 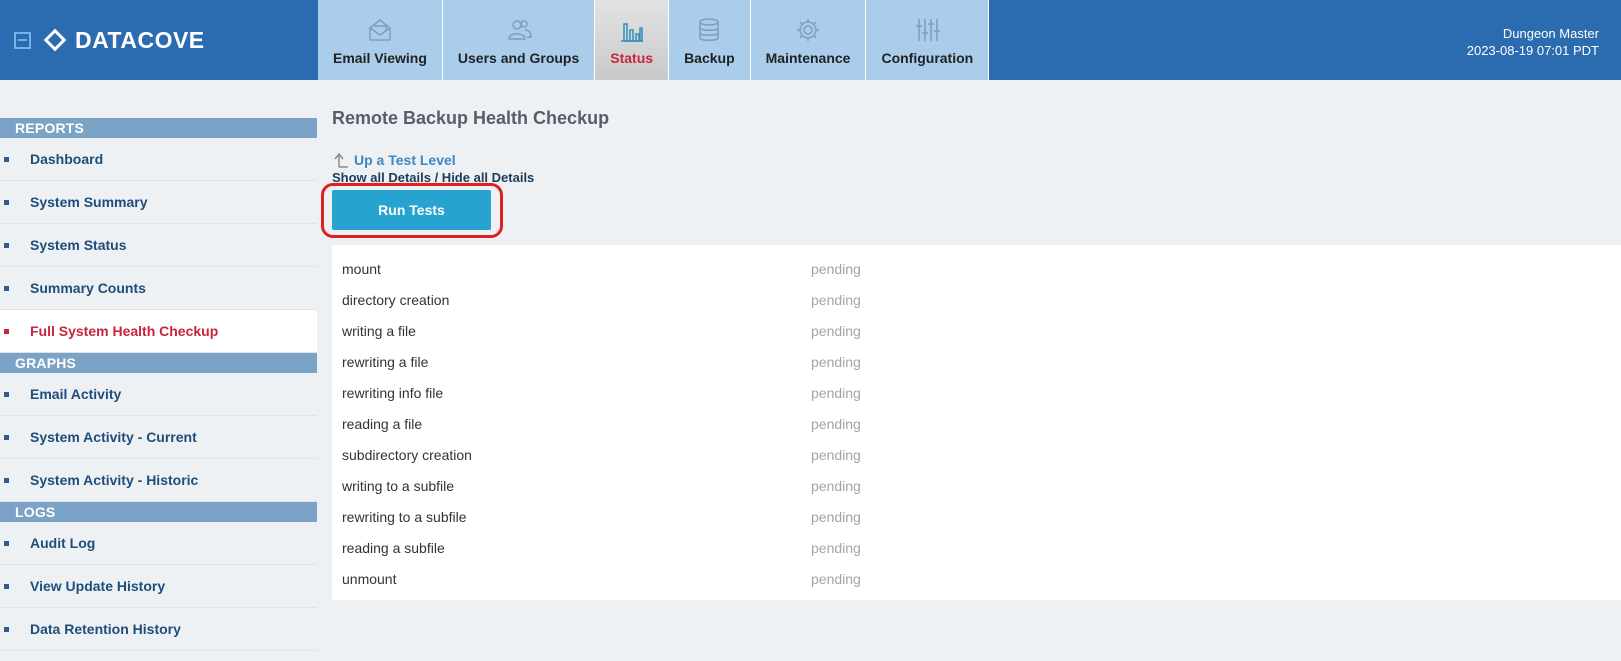 I want to click on sidebar-item-label: Email Activity, so click(x=76, y=394).